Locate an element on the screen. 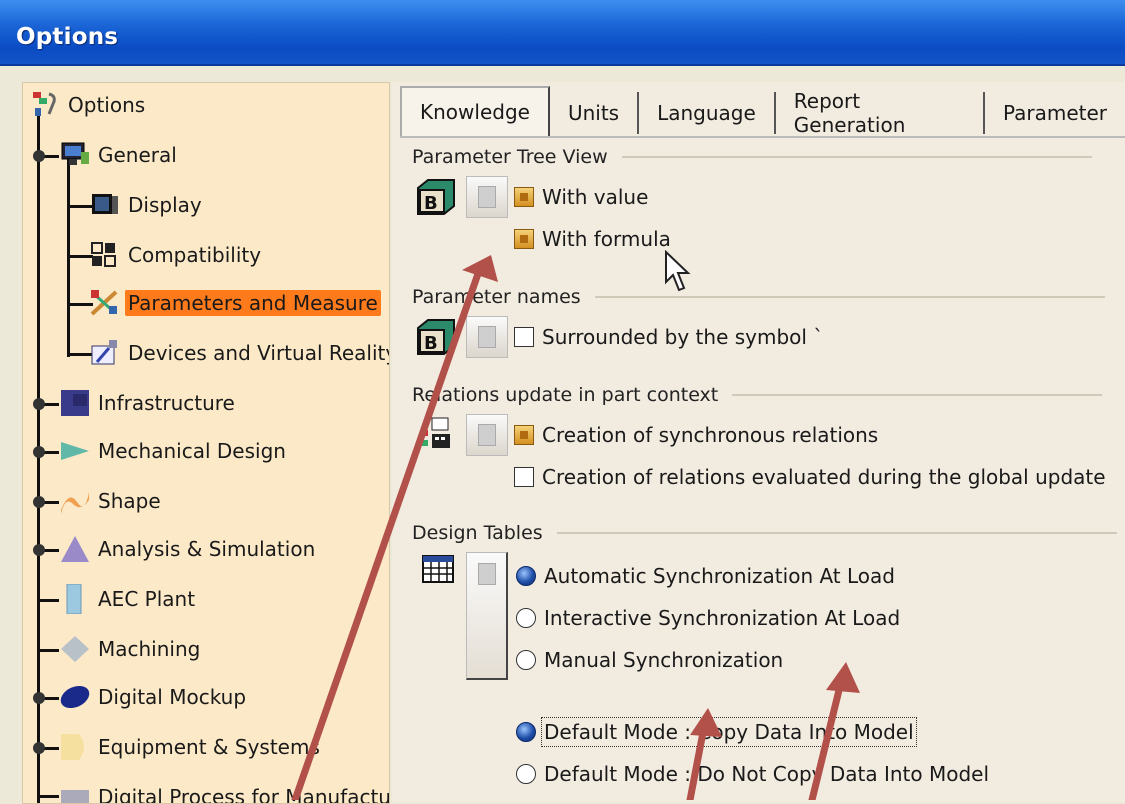 Image resolution: width=1125 pixels, height=804 pixels. option-label: Default Mode : Copy Data Into Model is located at coordinates (729, 732).